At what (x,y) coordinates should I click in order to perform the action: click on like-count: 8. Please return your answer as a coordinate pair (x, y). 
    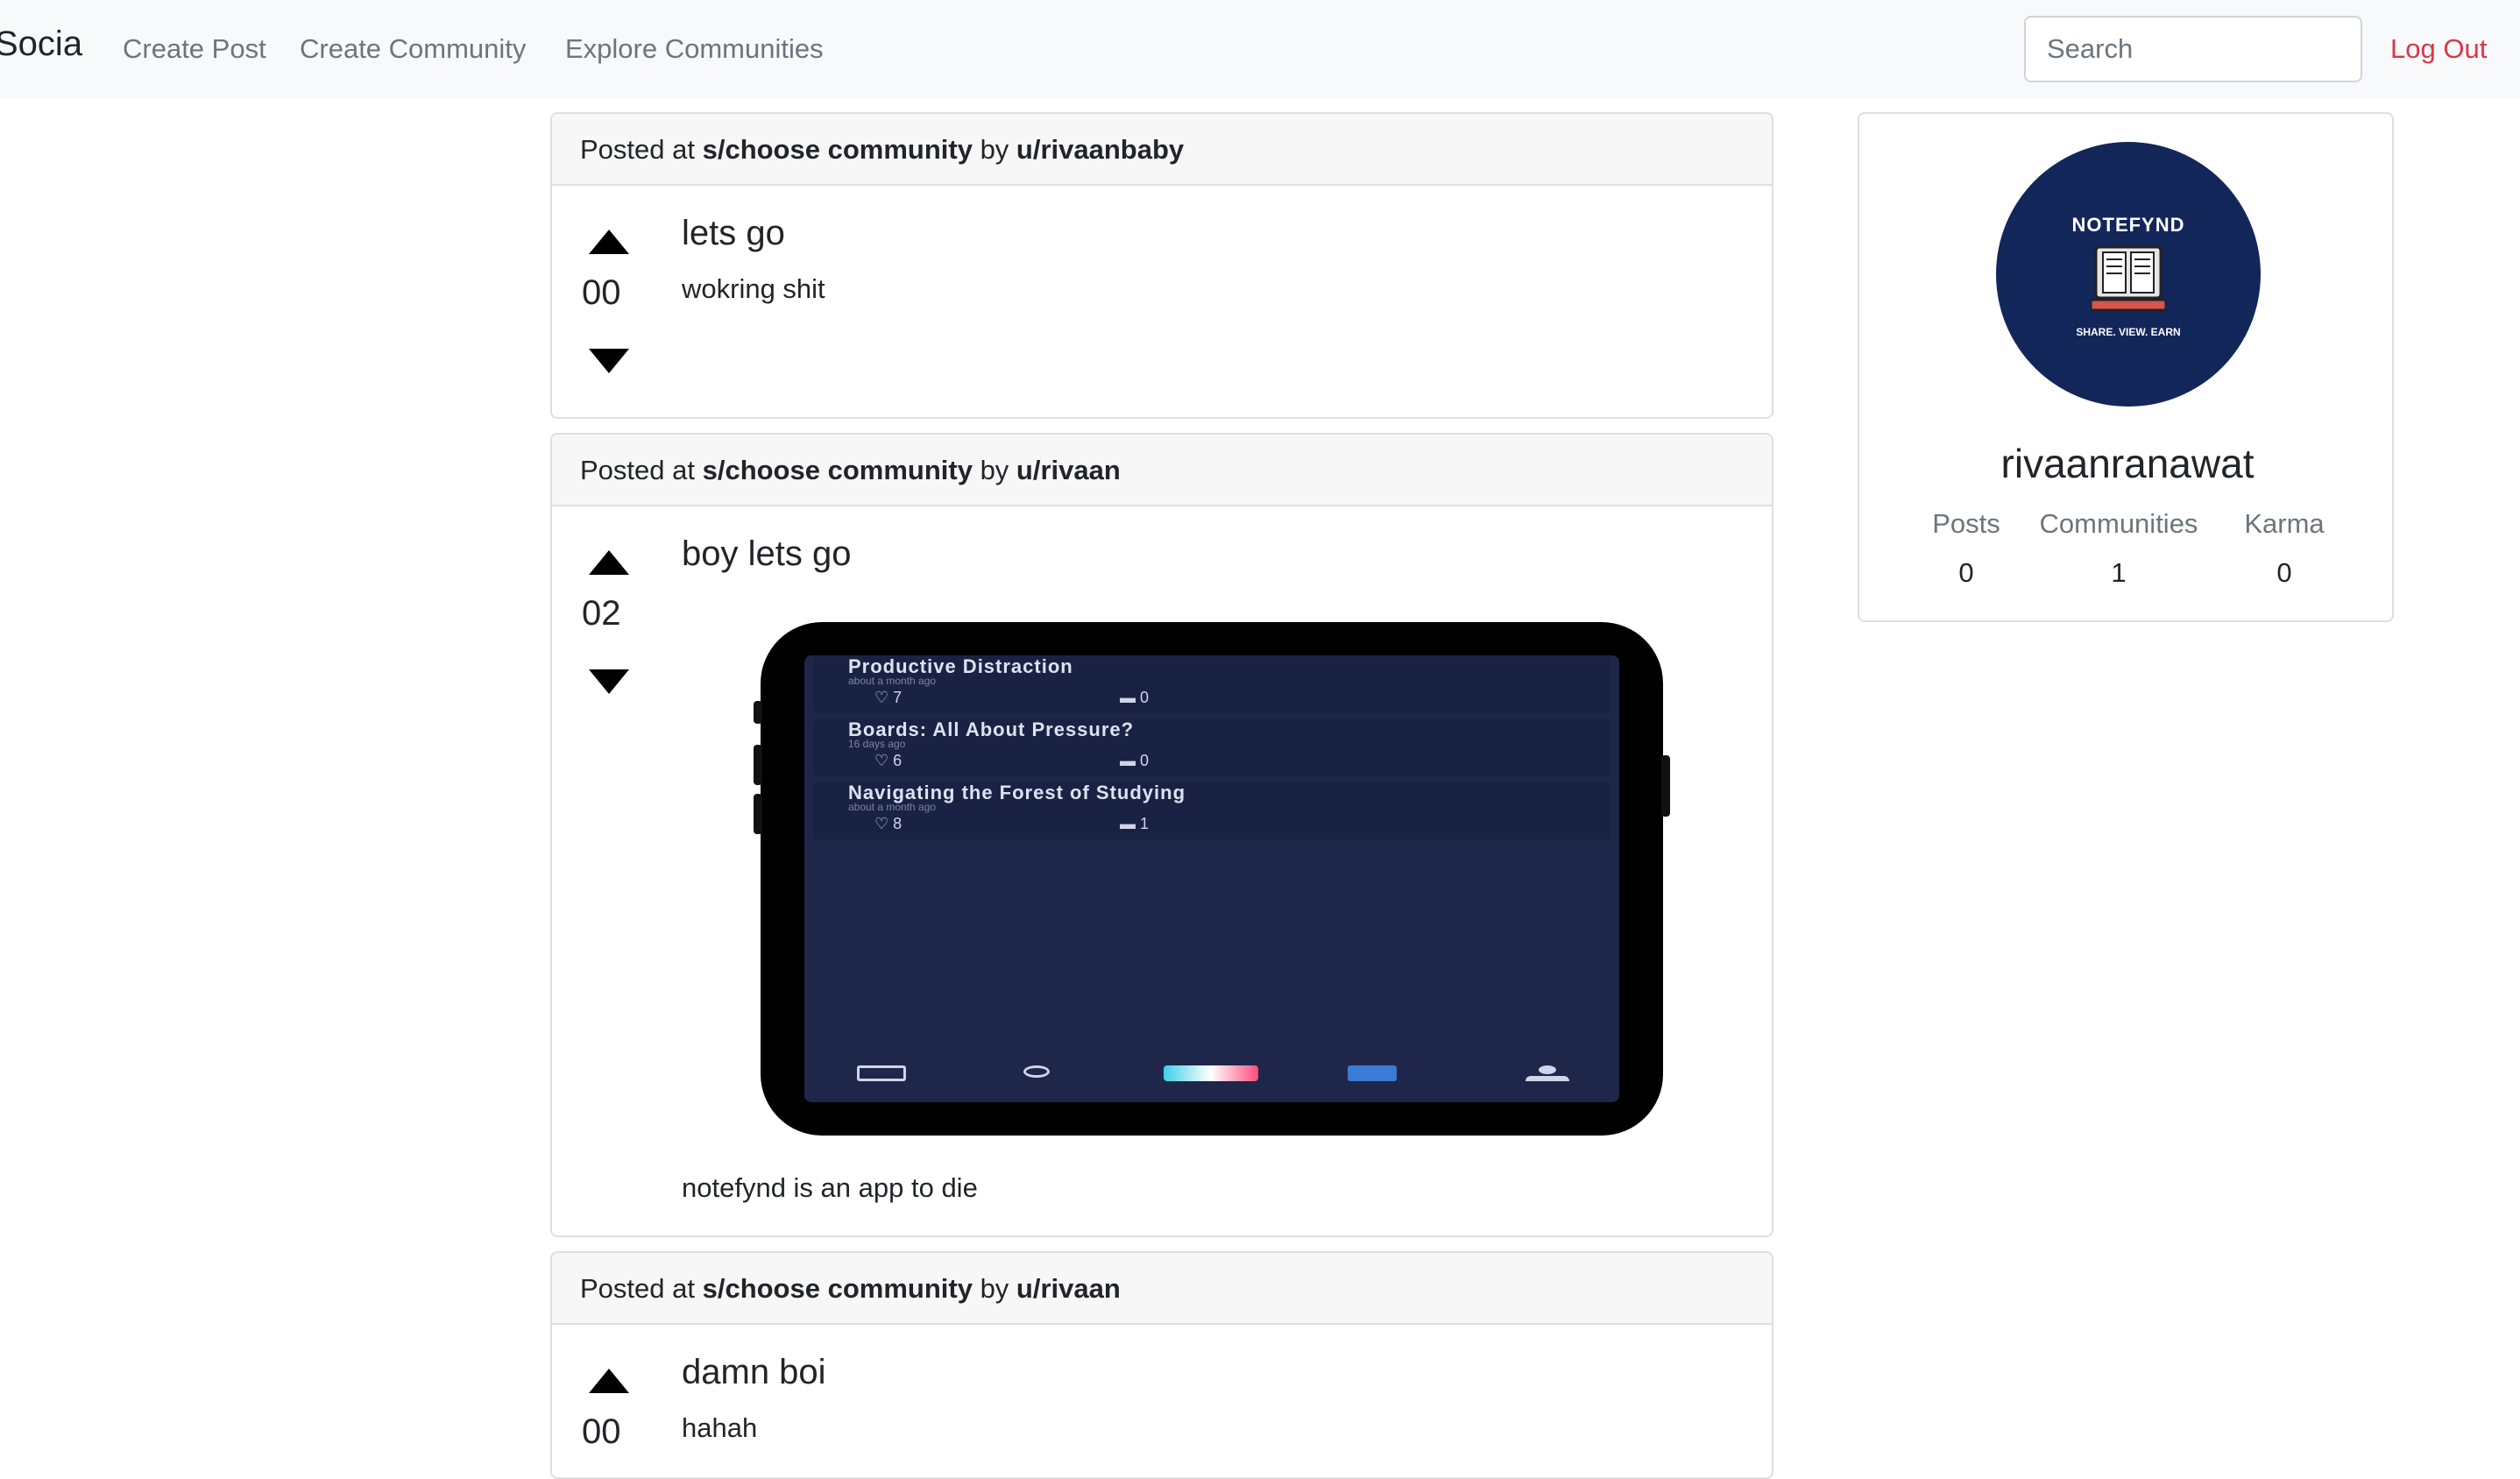
    Looking at the image, I should click on (898, 824).